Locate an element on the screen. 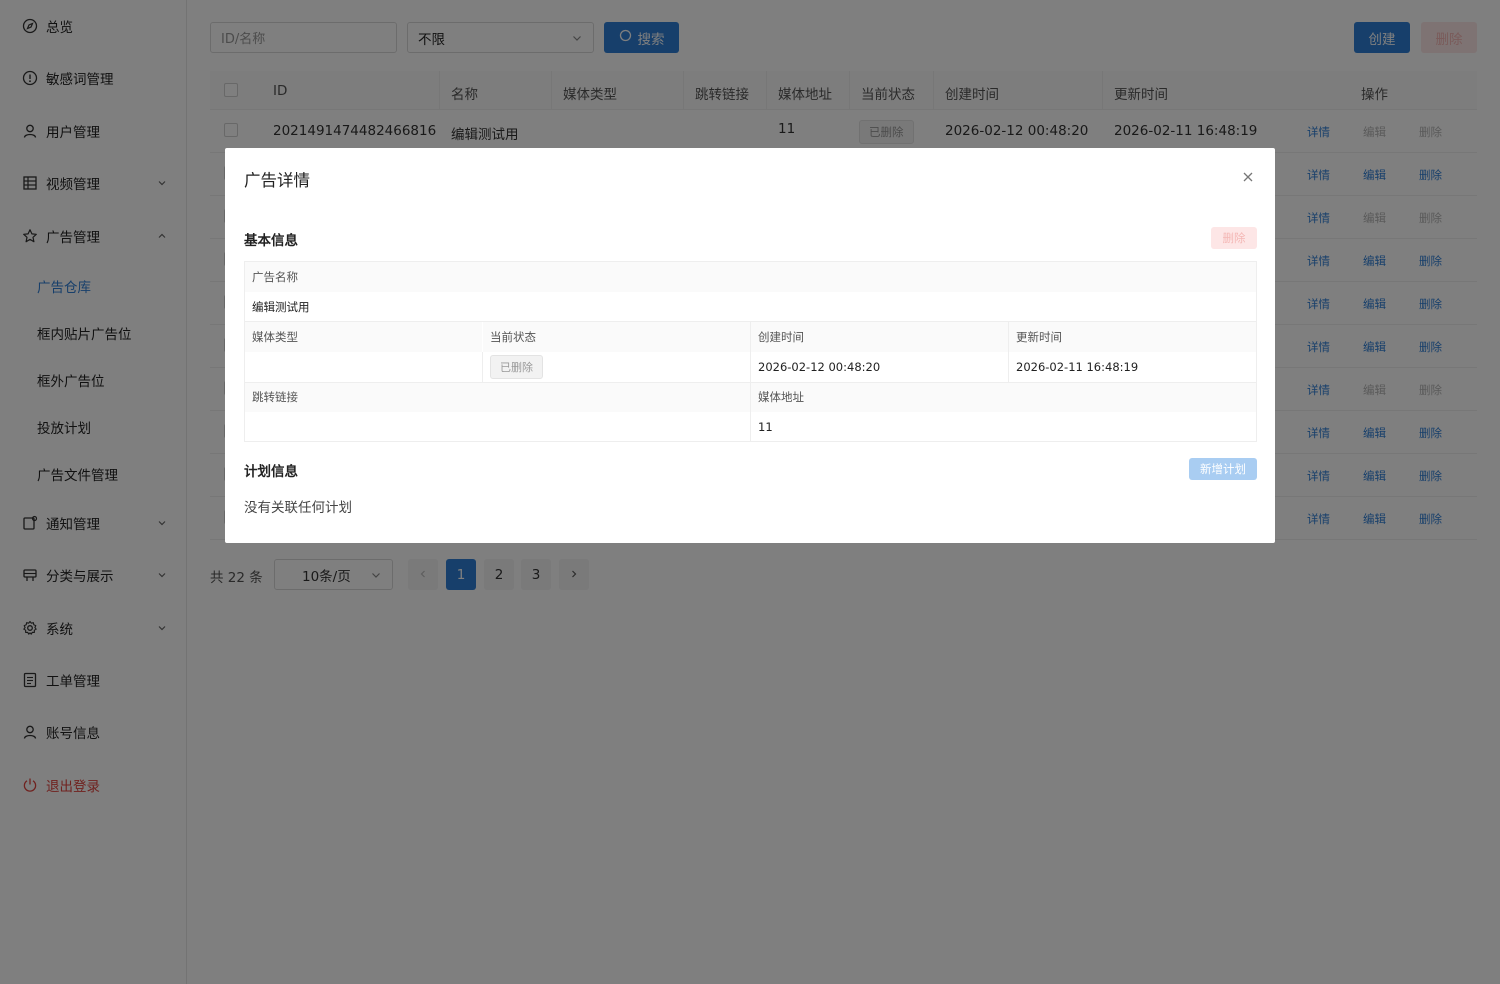 Image resolution: width=1500 pixels, height=984 pixels. updated-value: 2026-02-11 16:48:19 is located at coordinates (1132, 367).